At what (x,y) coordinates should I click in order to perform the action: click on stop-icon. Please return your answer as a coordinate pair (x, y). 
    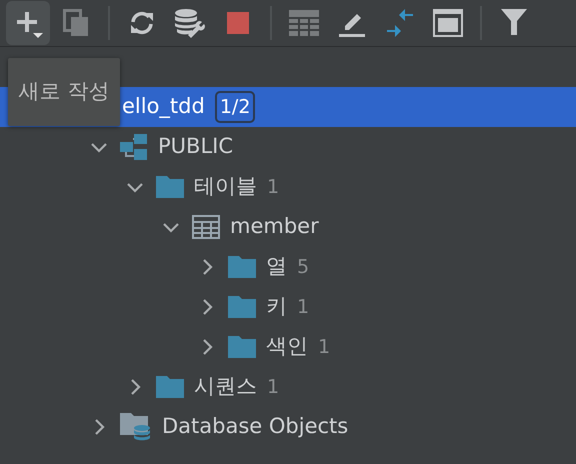
    Looking at the image, I should click on (238, 23).